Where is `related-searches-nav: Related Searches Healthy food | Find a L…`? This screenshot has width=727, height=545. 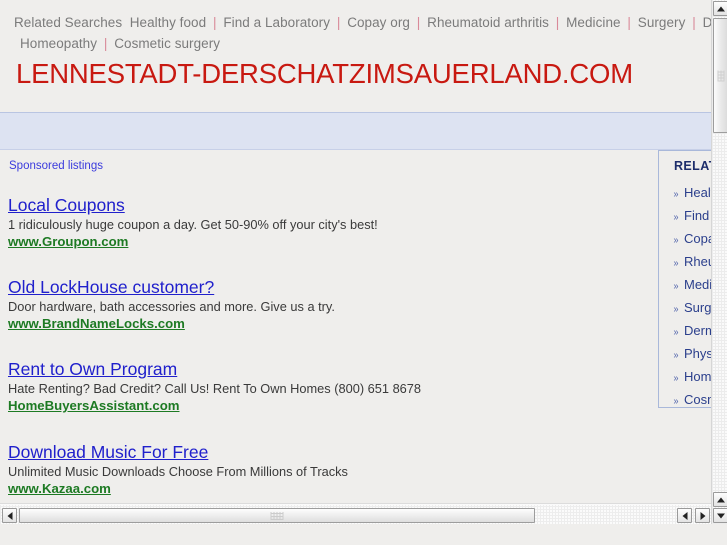 related-searches-nav: Related Searches Healthy food | Find a L… is located at coordinates (355, 27).